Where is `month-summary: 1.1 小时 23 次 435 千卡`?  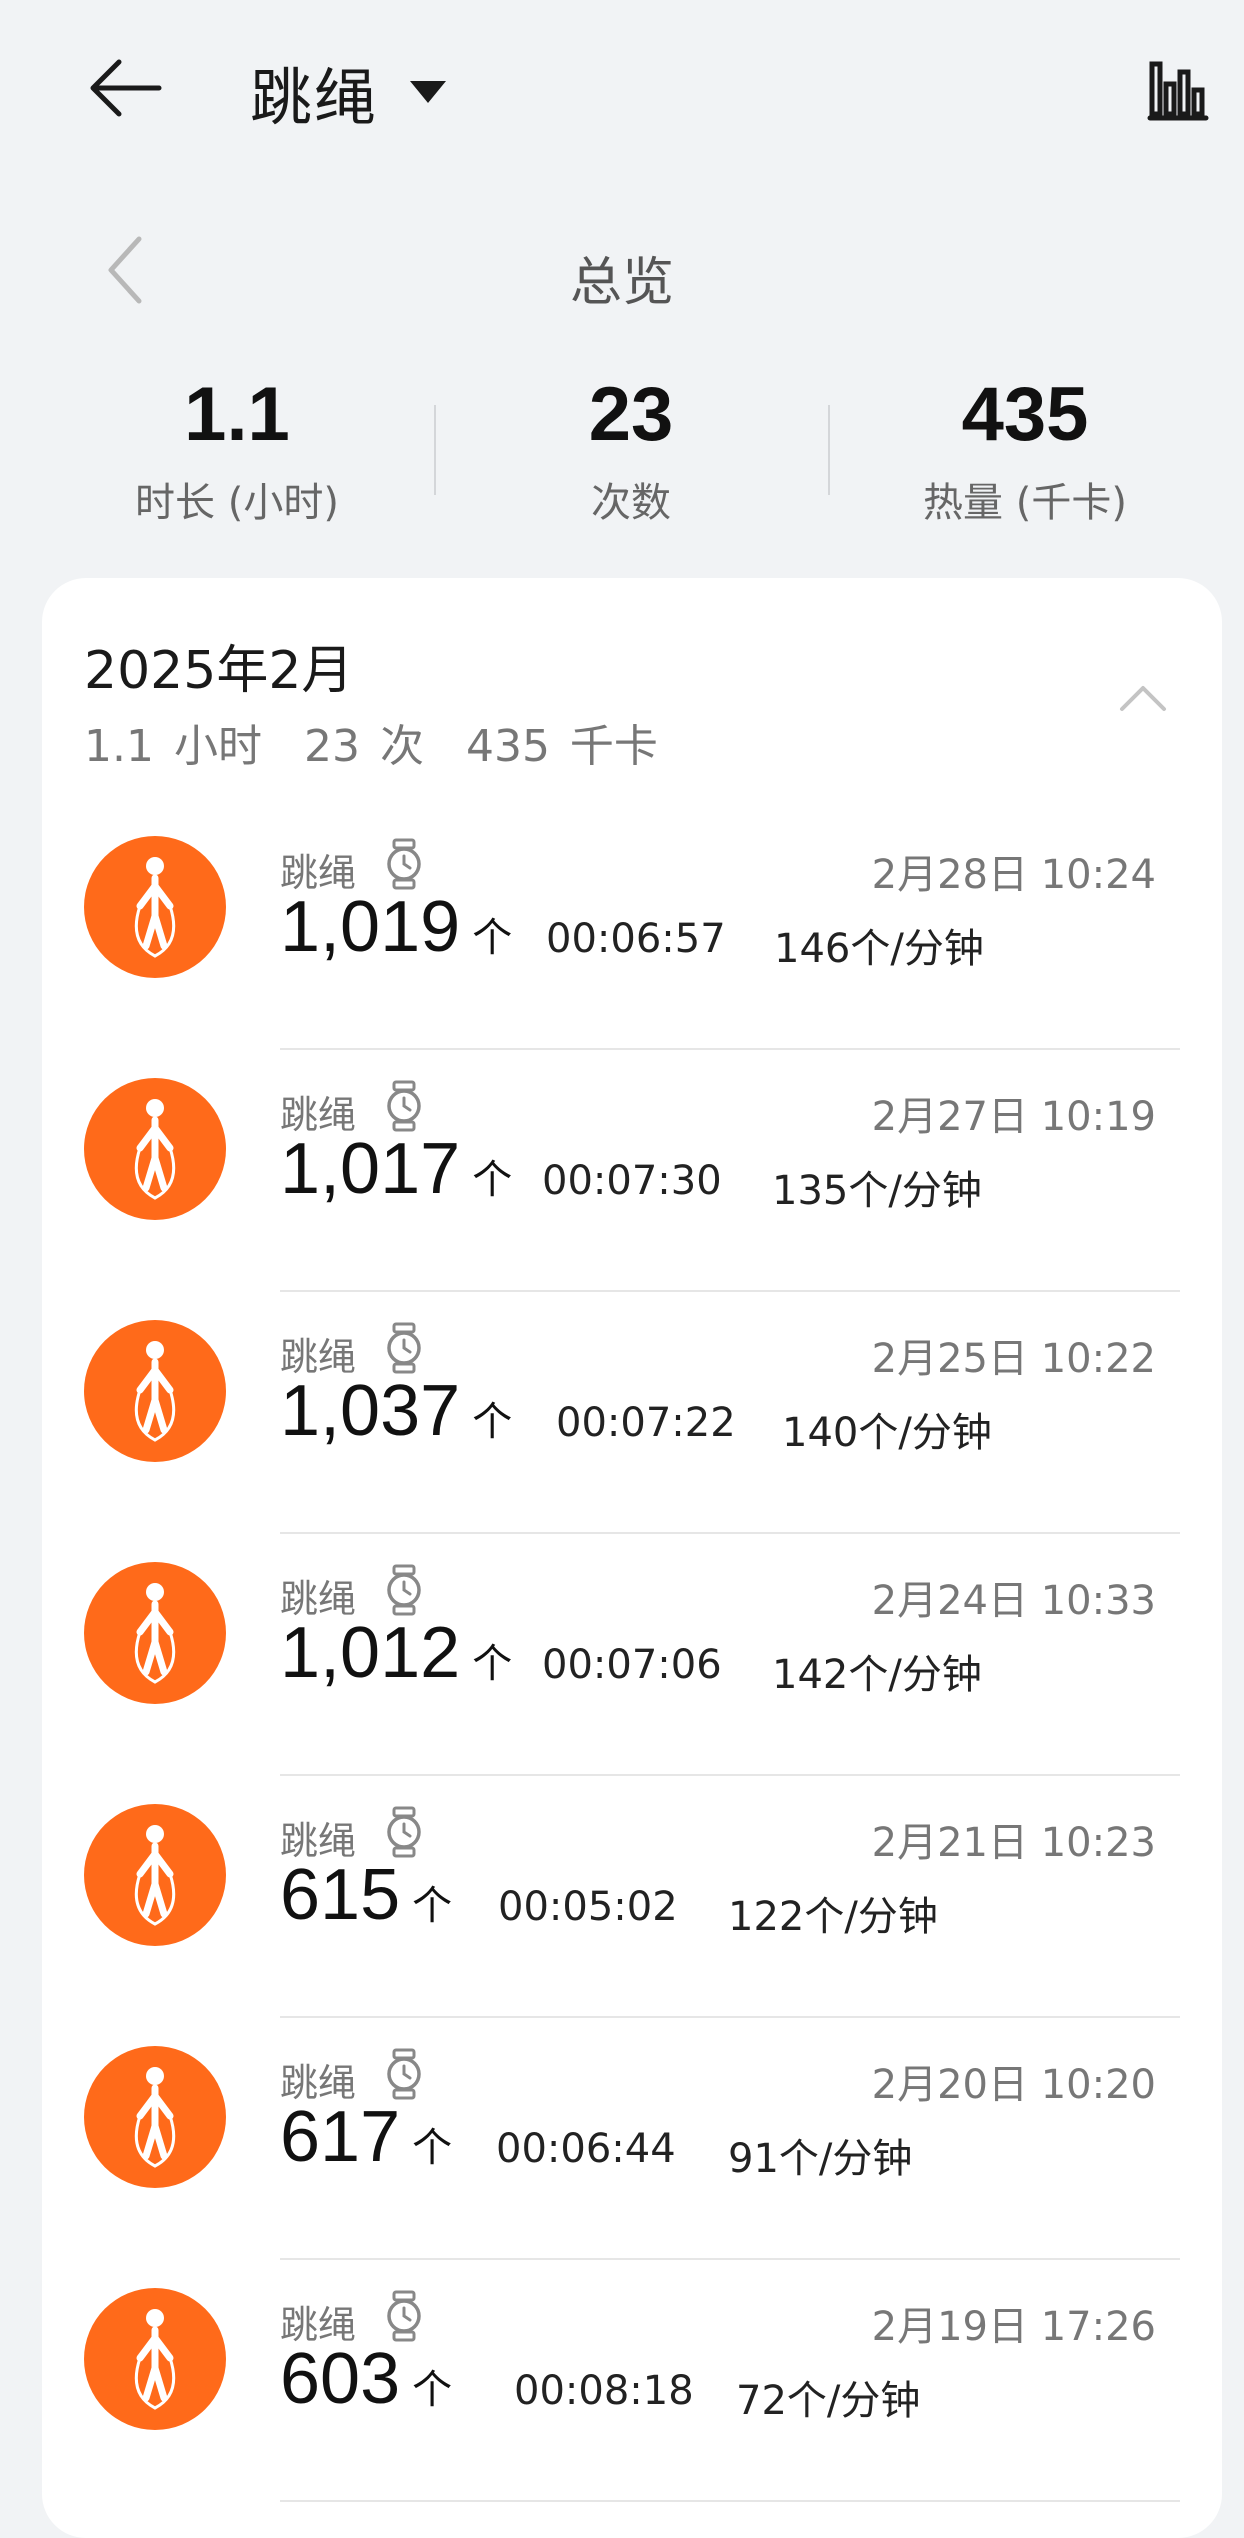 month-summary: 1.1 小时 23 次 435 千卡 is located at coordinates (392, 742).